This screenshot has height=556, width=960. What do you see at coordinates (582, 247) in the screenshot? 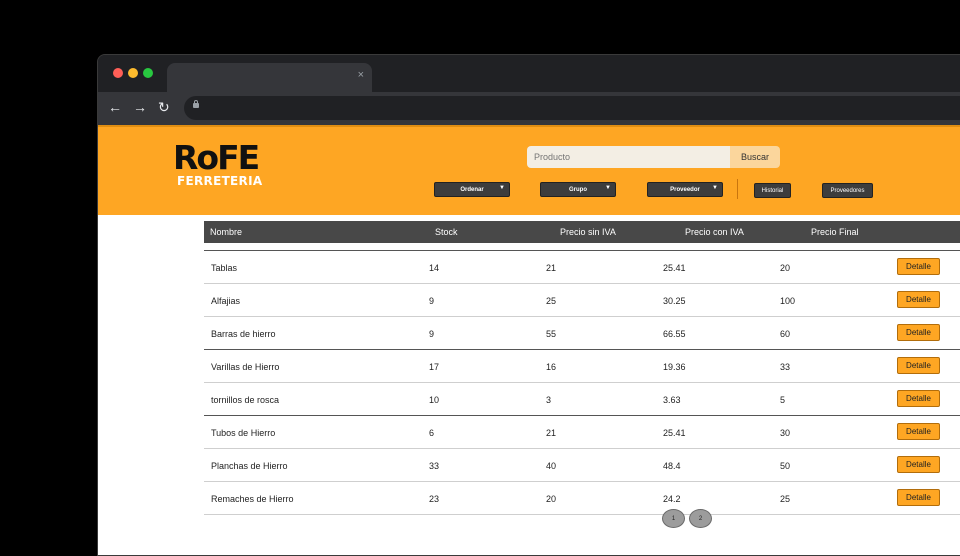
I see `table-header-spacer` at bounding box center [582, 247].